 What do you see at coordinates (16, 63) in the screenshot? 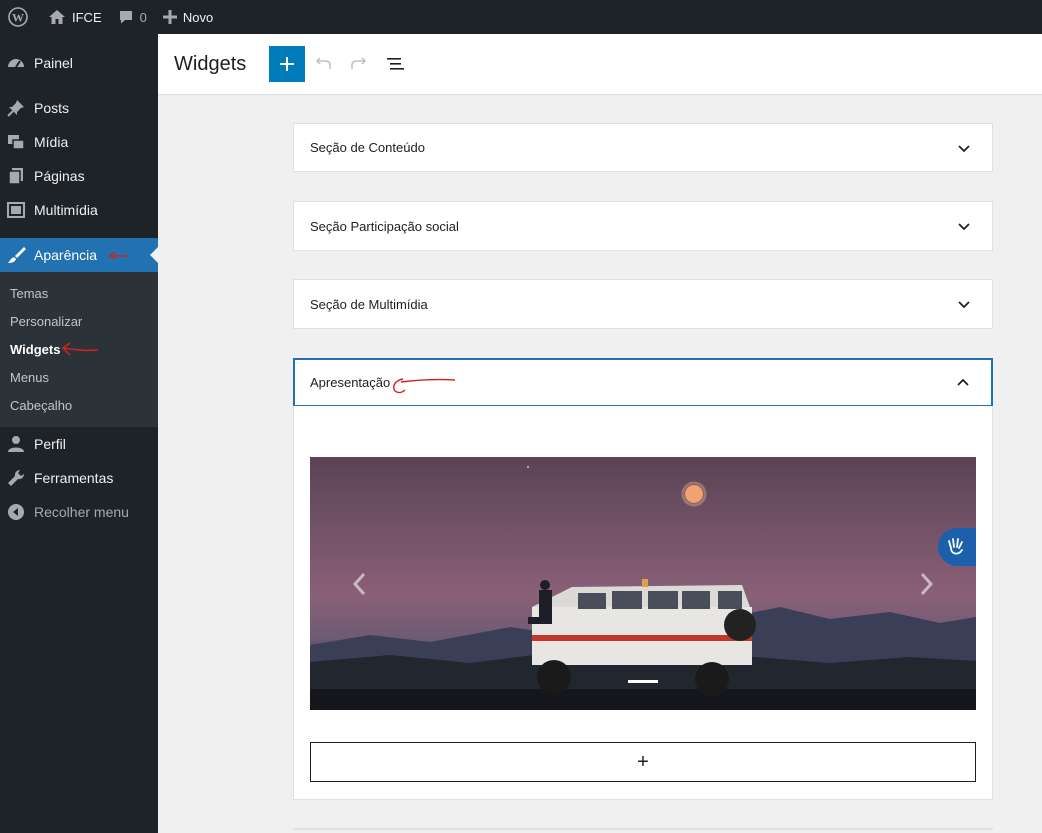
I see `dashboard-icon` at bounding box center [16, 63].